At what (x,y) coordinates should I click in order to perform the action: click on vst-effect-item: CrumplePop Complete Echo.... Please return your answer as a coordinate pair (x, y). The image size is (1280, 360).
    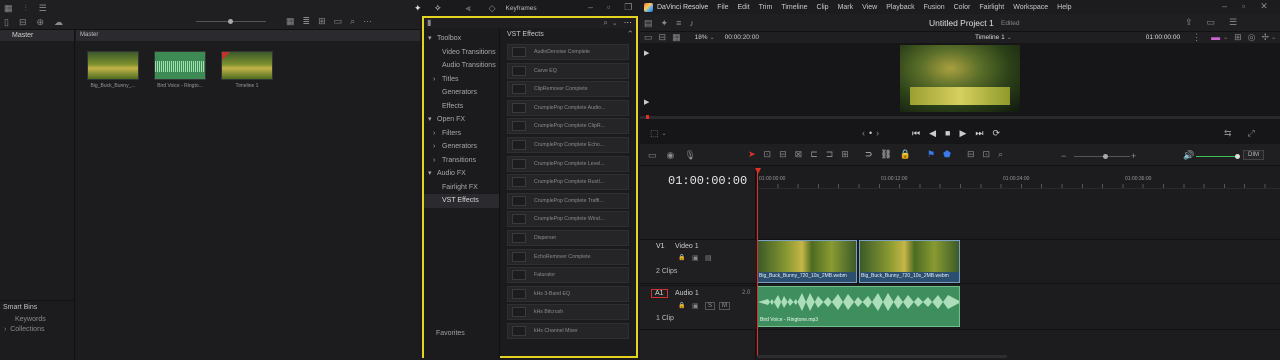
    Looking at the image, I should click on (568, 144).